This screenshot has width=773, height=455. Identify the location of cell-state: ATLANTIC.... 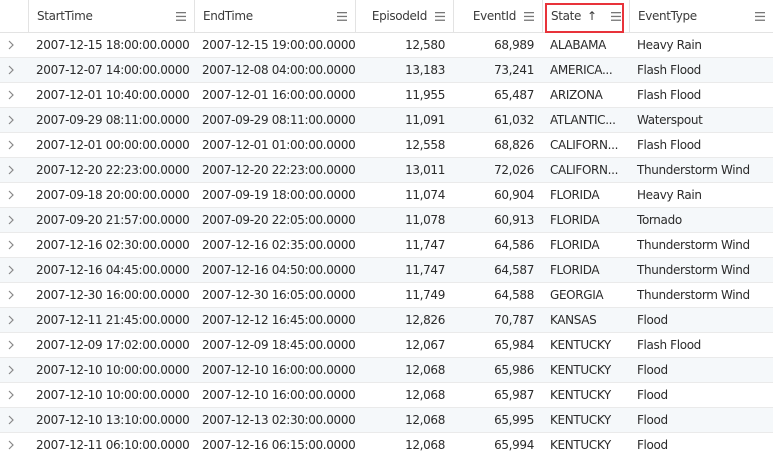
(583, 120).